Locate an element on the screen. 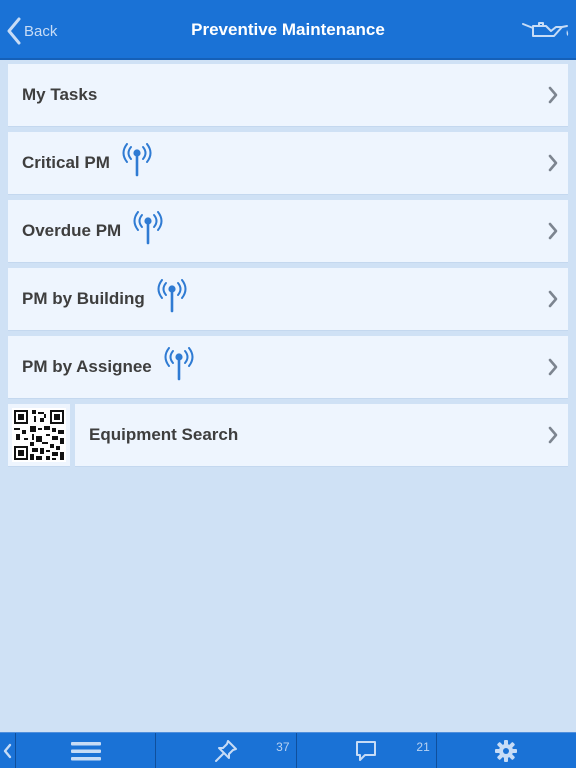  list-item-label: Critical PM is located at coordinates (66, 162).